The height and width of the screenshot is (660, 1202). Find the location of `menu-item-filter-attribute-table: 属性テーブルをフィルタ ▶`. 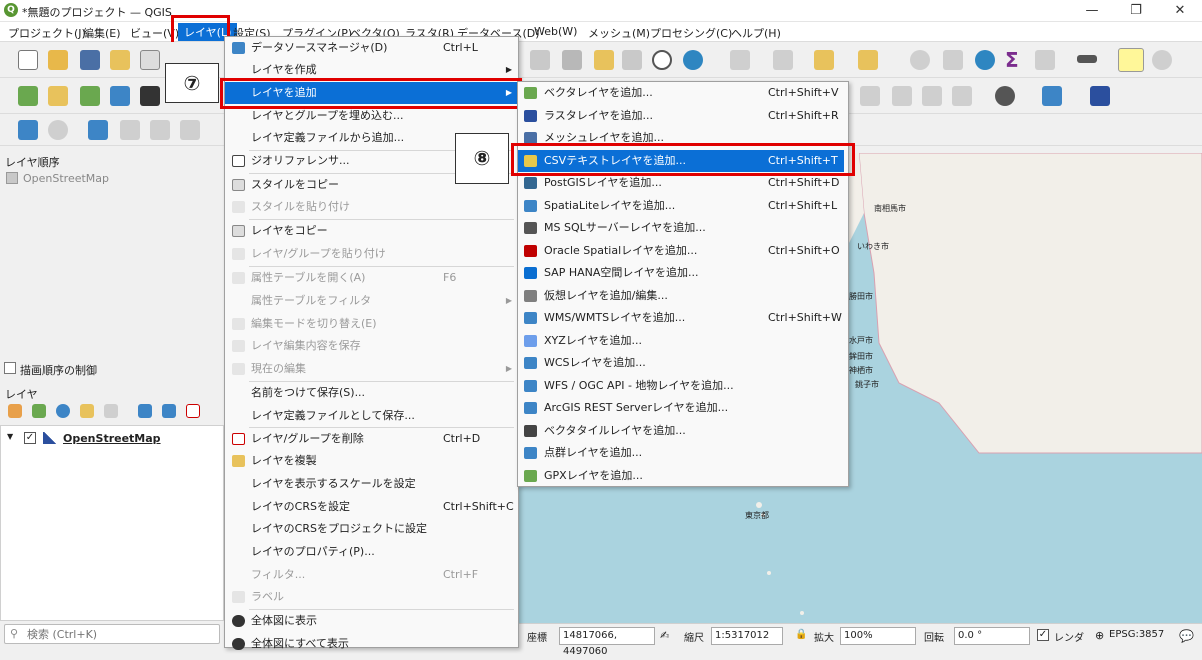

menu-item-filter-attribute-table: 属性テーブルをフィルタ ▶ is located at coordinates (371, 301).